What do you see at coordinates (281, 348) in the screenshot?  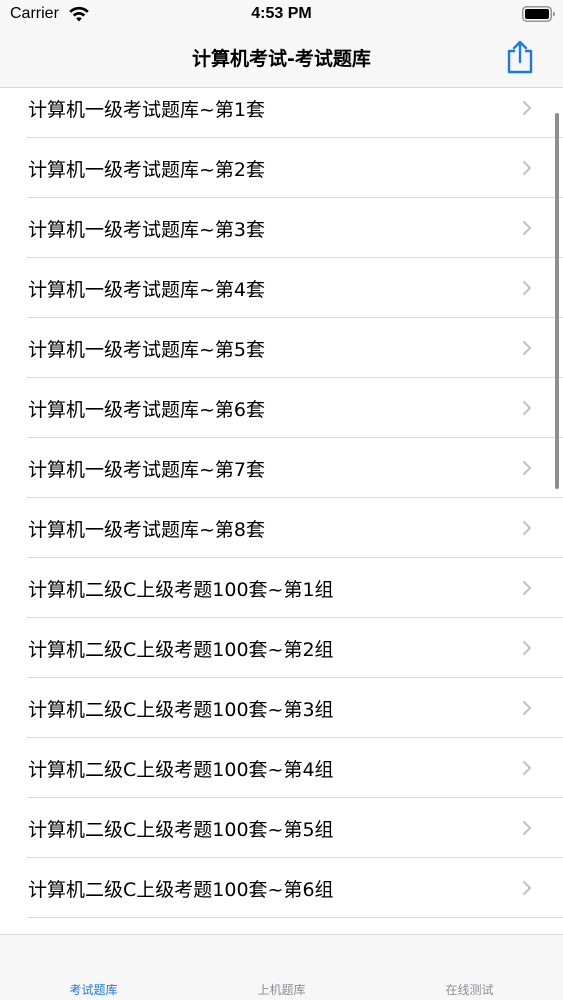 I see `list-item: 计算机一级考试题库~第5套` at bounding box center [281, 348].